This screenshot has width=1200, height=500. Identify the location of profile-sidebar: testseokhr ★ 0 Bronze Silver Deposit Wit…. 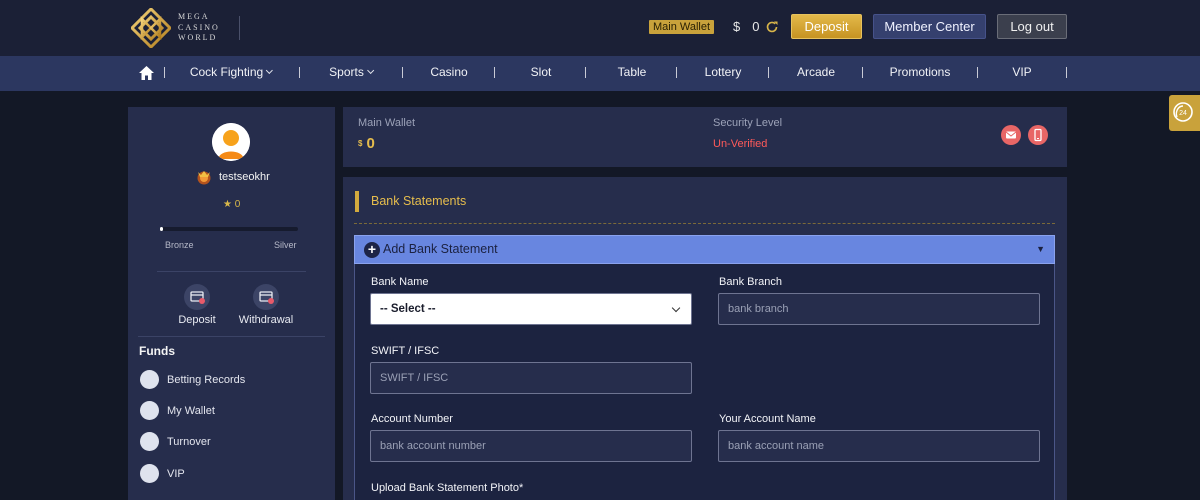
(231, 303).